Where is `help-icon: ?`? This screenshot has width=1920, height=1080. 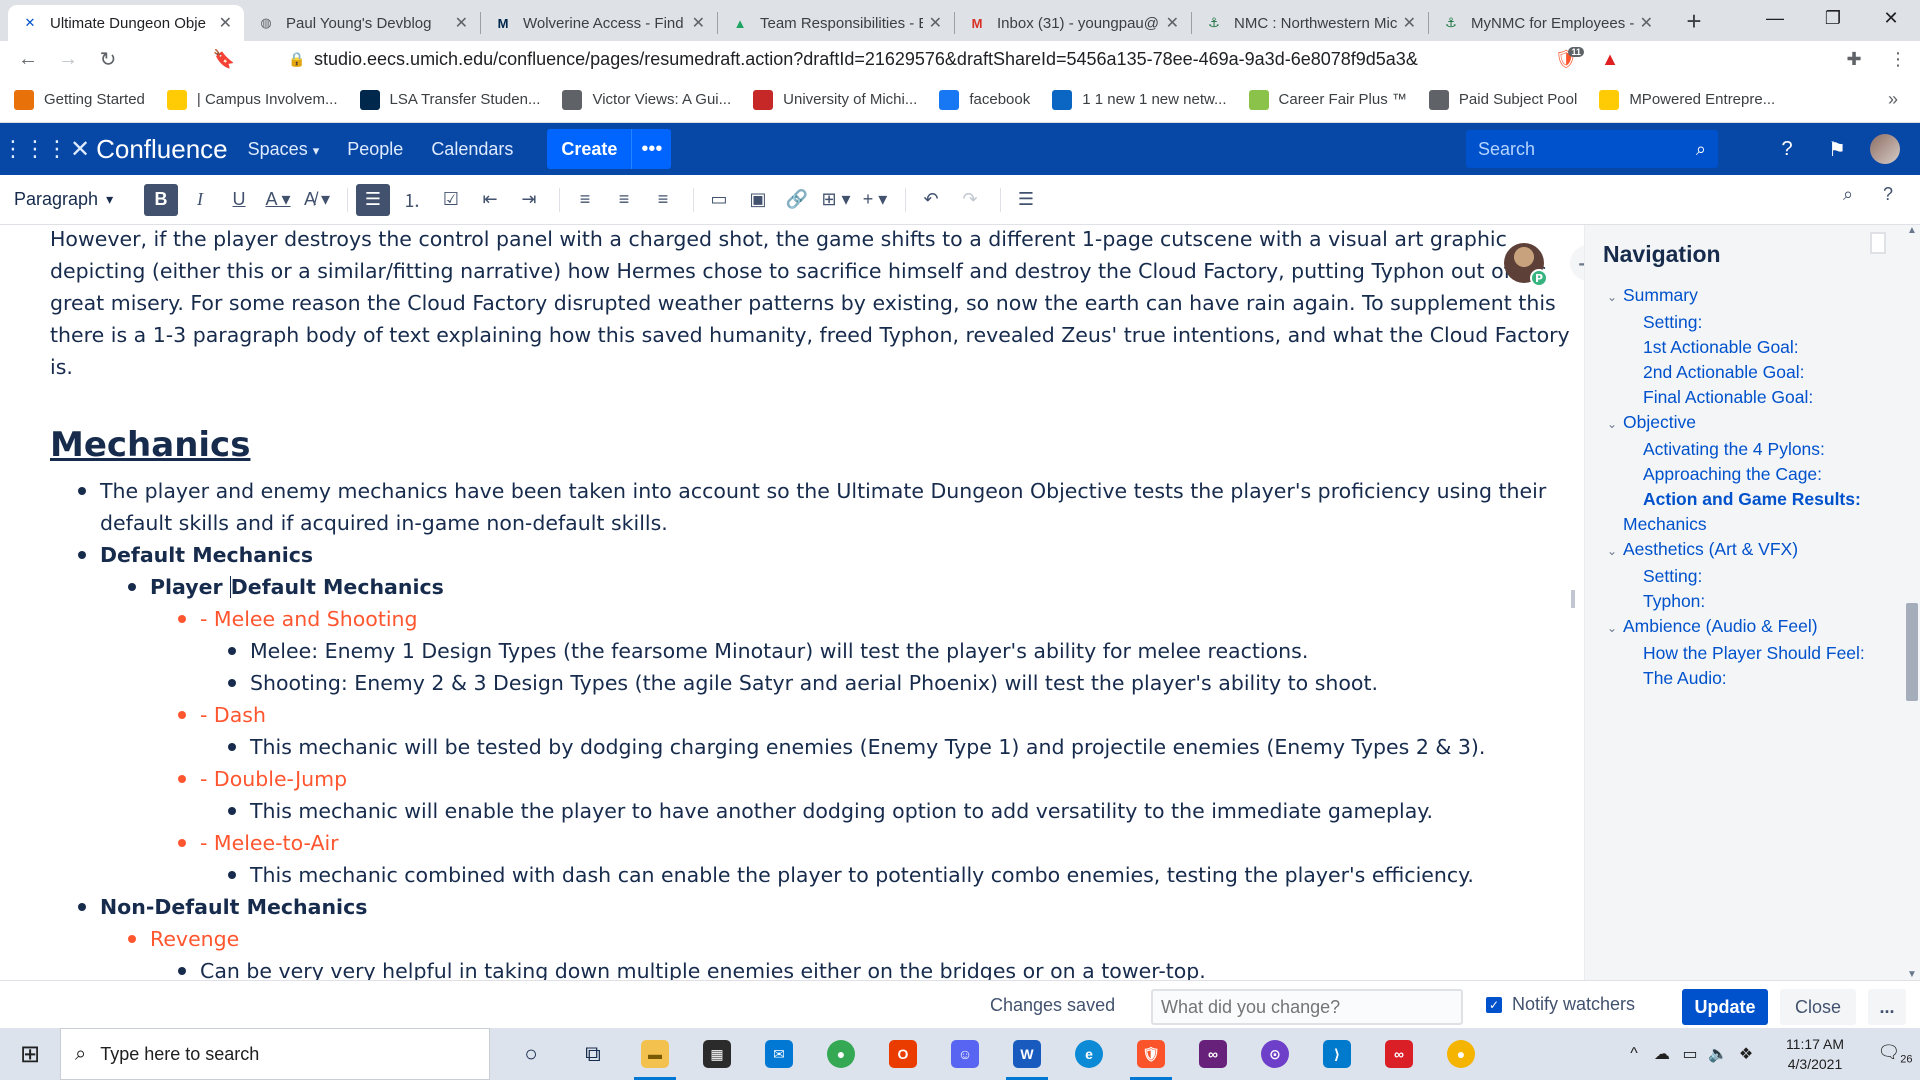
help-icon: ? is located at coordinates (1787, 149).